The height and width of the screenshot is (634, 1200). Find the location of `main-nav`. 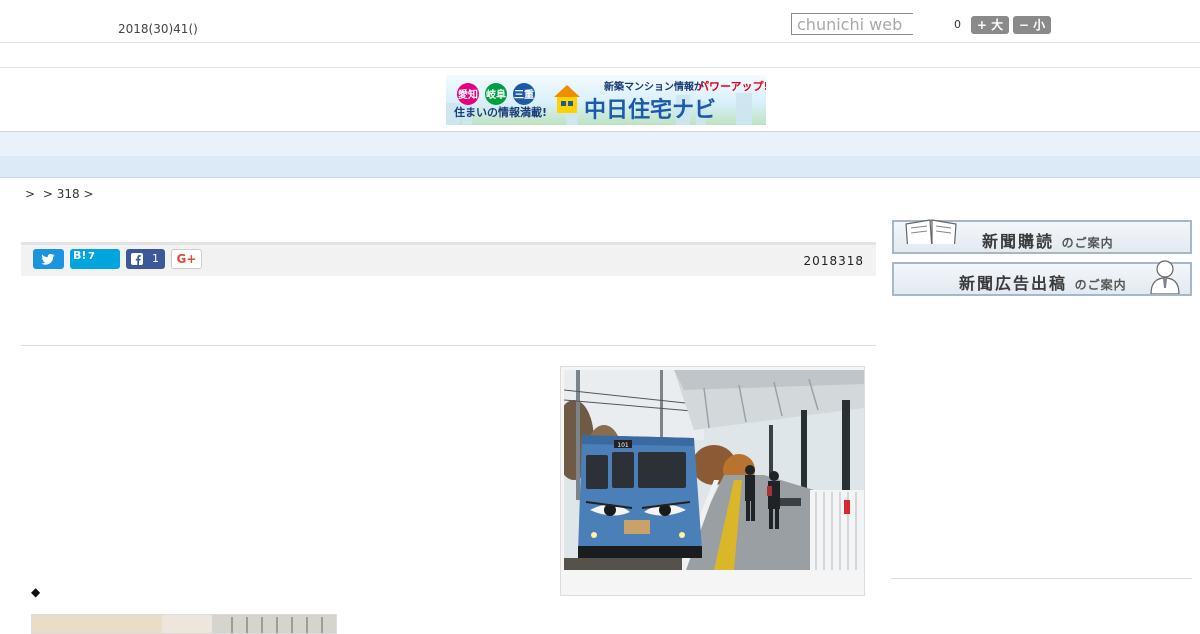

main-nav is located at coordinates (600, 144).